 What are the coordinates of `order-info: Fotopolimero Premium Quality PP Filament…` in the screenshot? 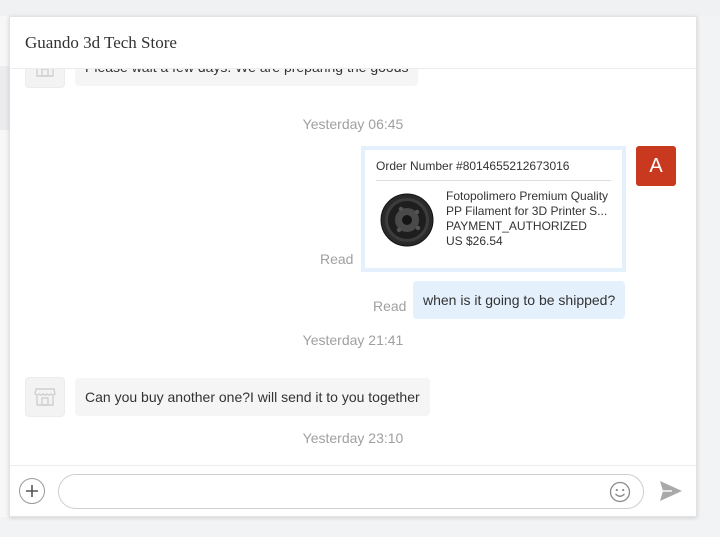 It's located at (531, 219).